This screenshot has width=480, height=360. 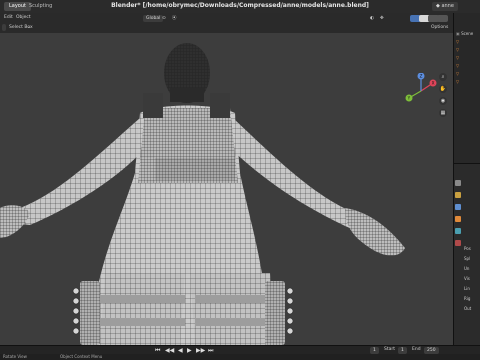 I want to click on status-bar: Rotate View Object Context Menu, so click(x=240, y=357).